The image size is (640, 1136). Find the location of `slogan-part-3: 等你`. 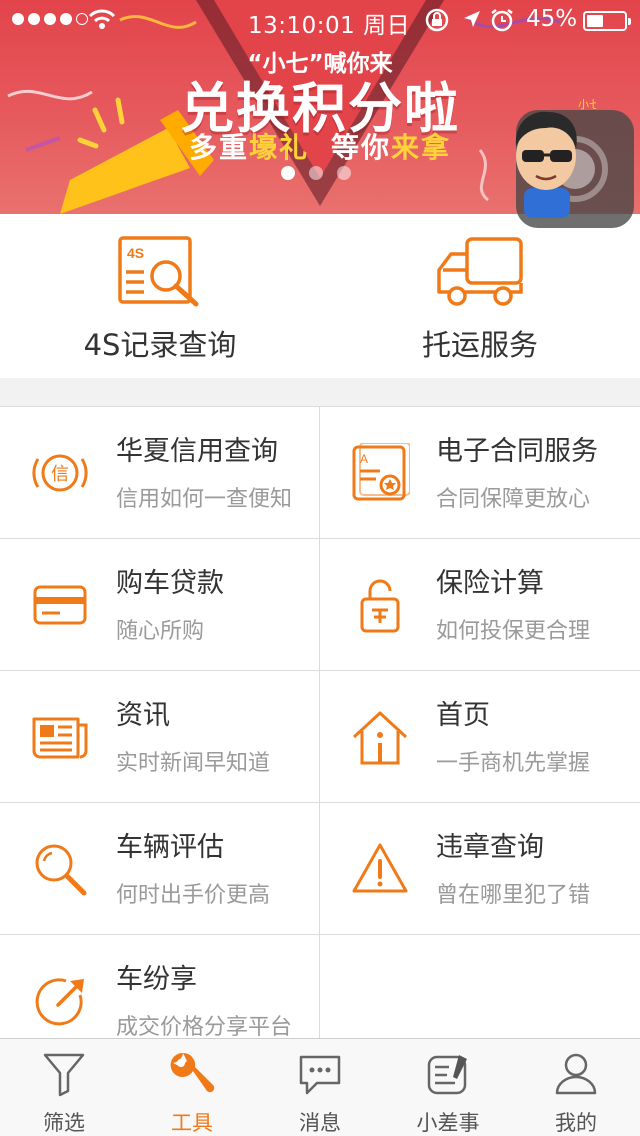

slogan-part-3: 等你 is located at coordinates (361, 147).